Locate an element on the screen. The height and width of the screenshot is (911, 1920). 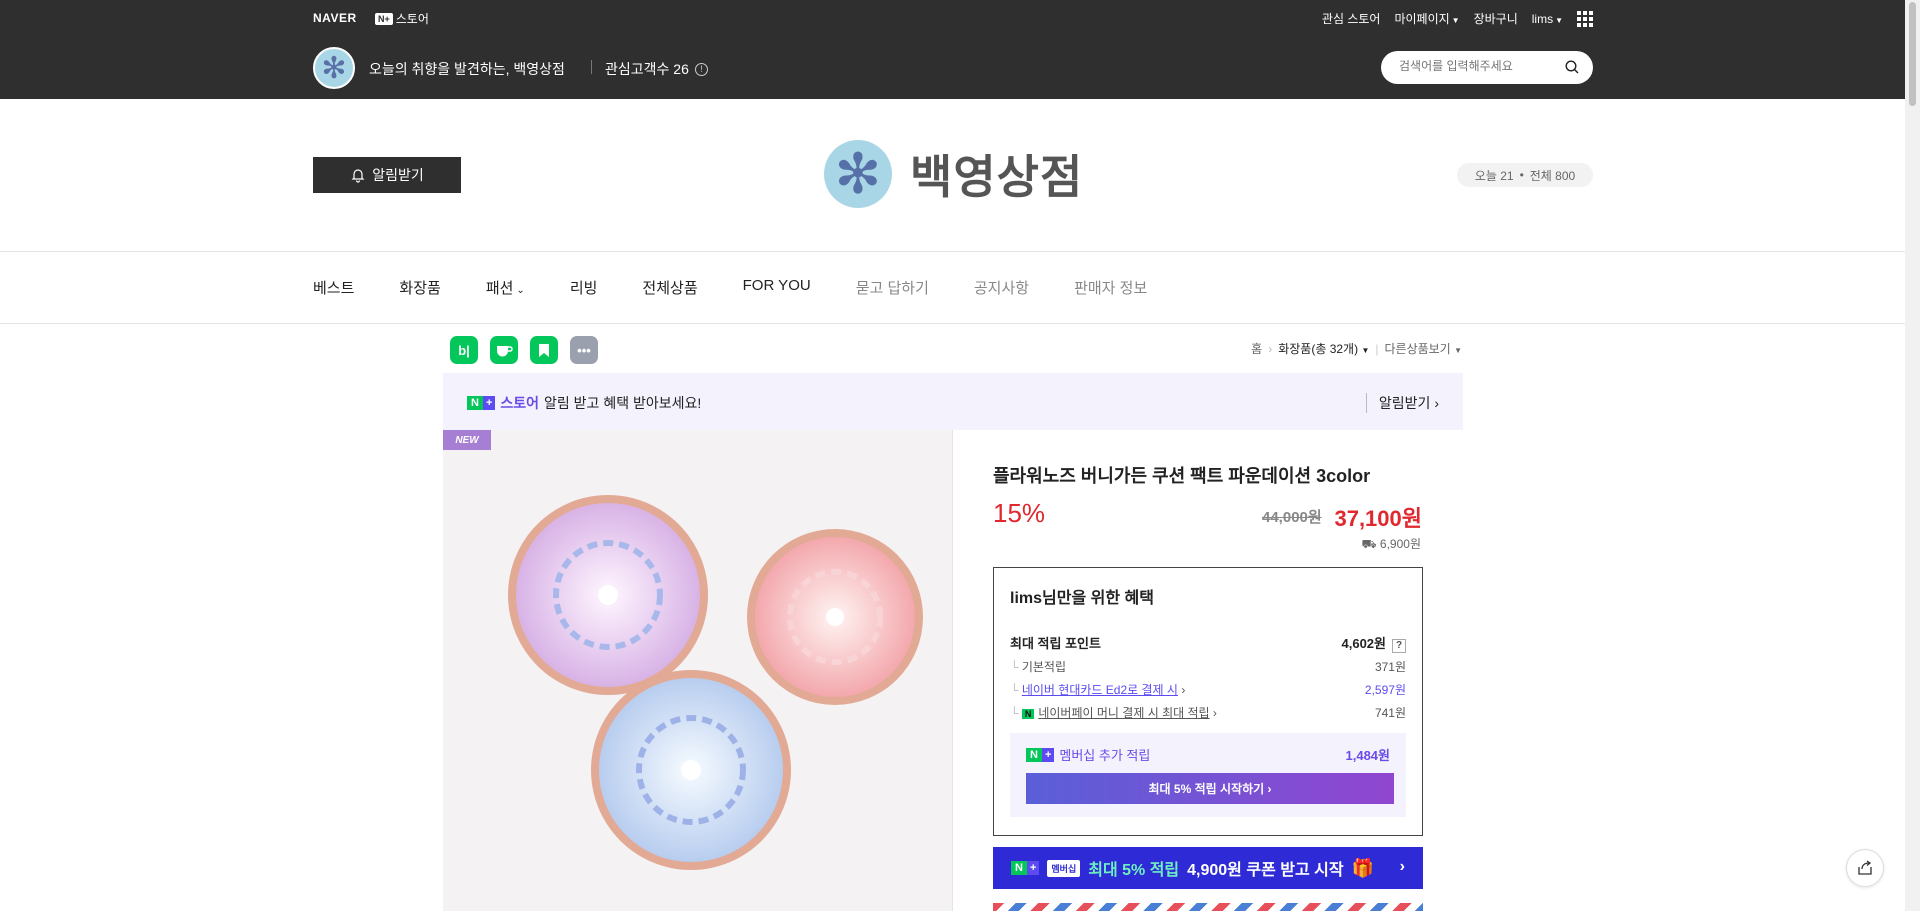
floating-share-button is located at coordinates (1865, 868).